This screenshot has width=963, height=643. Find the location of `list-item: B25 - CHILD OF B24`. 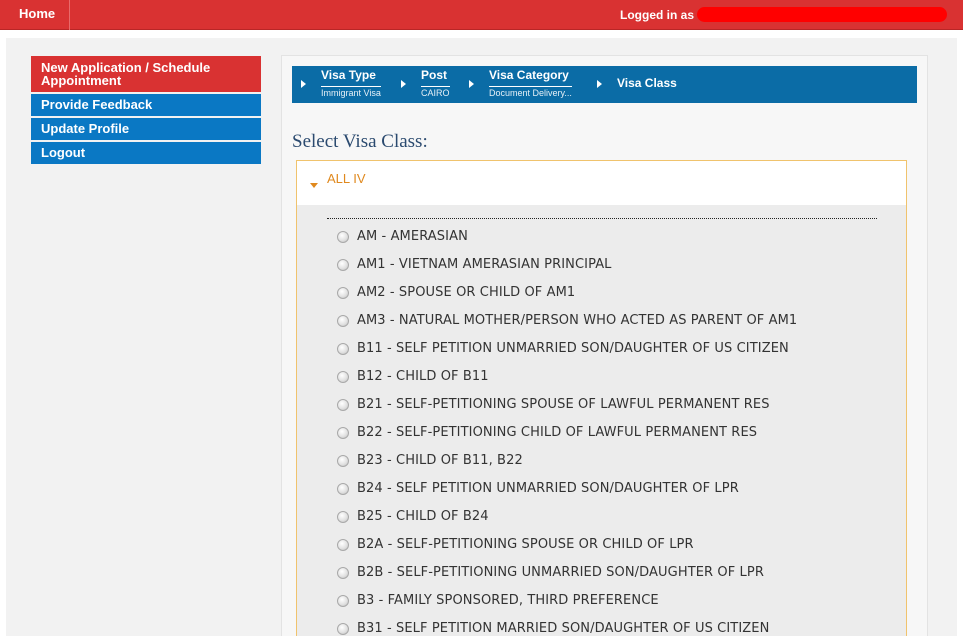

list-item: B25 - CHILD OF B24 is located at coordinates (617, 517).